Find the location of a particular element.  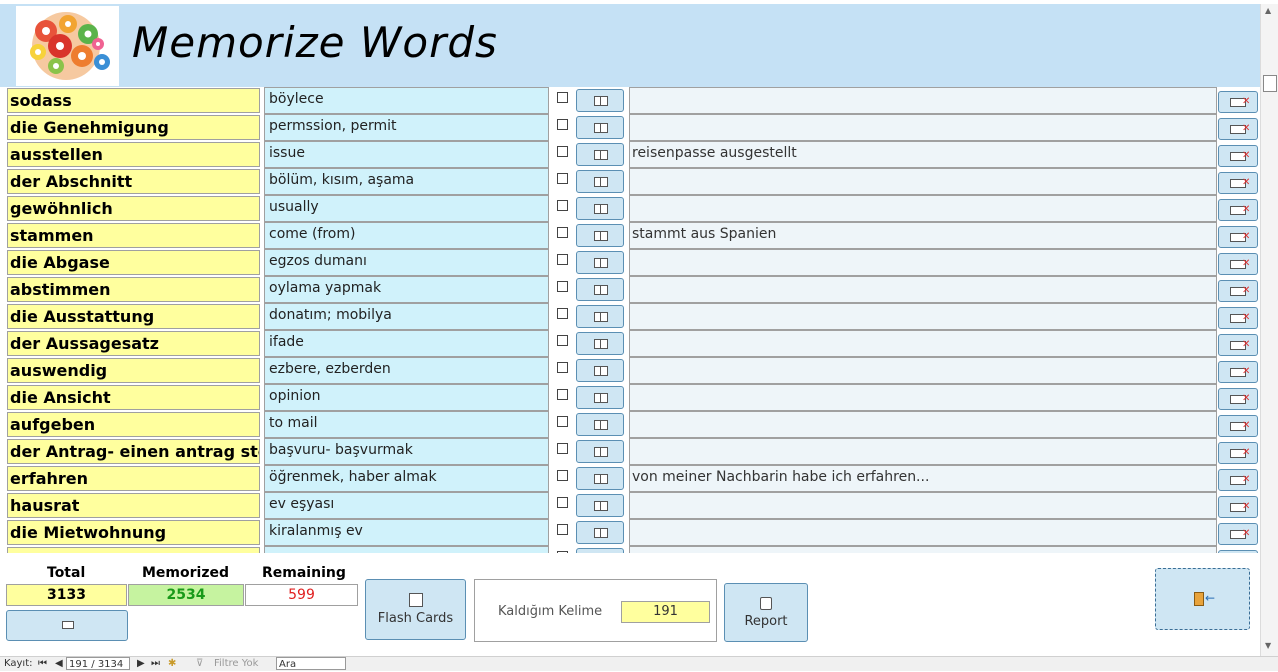

meaning-field: permssion, permit is located at coordinates (406, 127).